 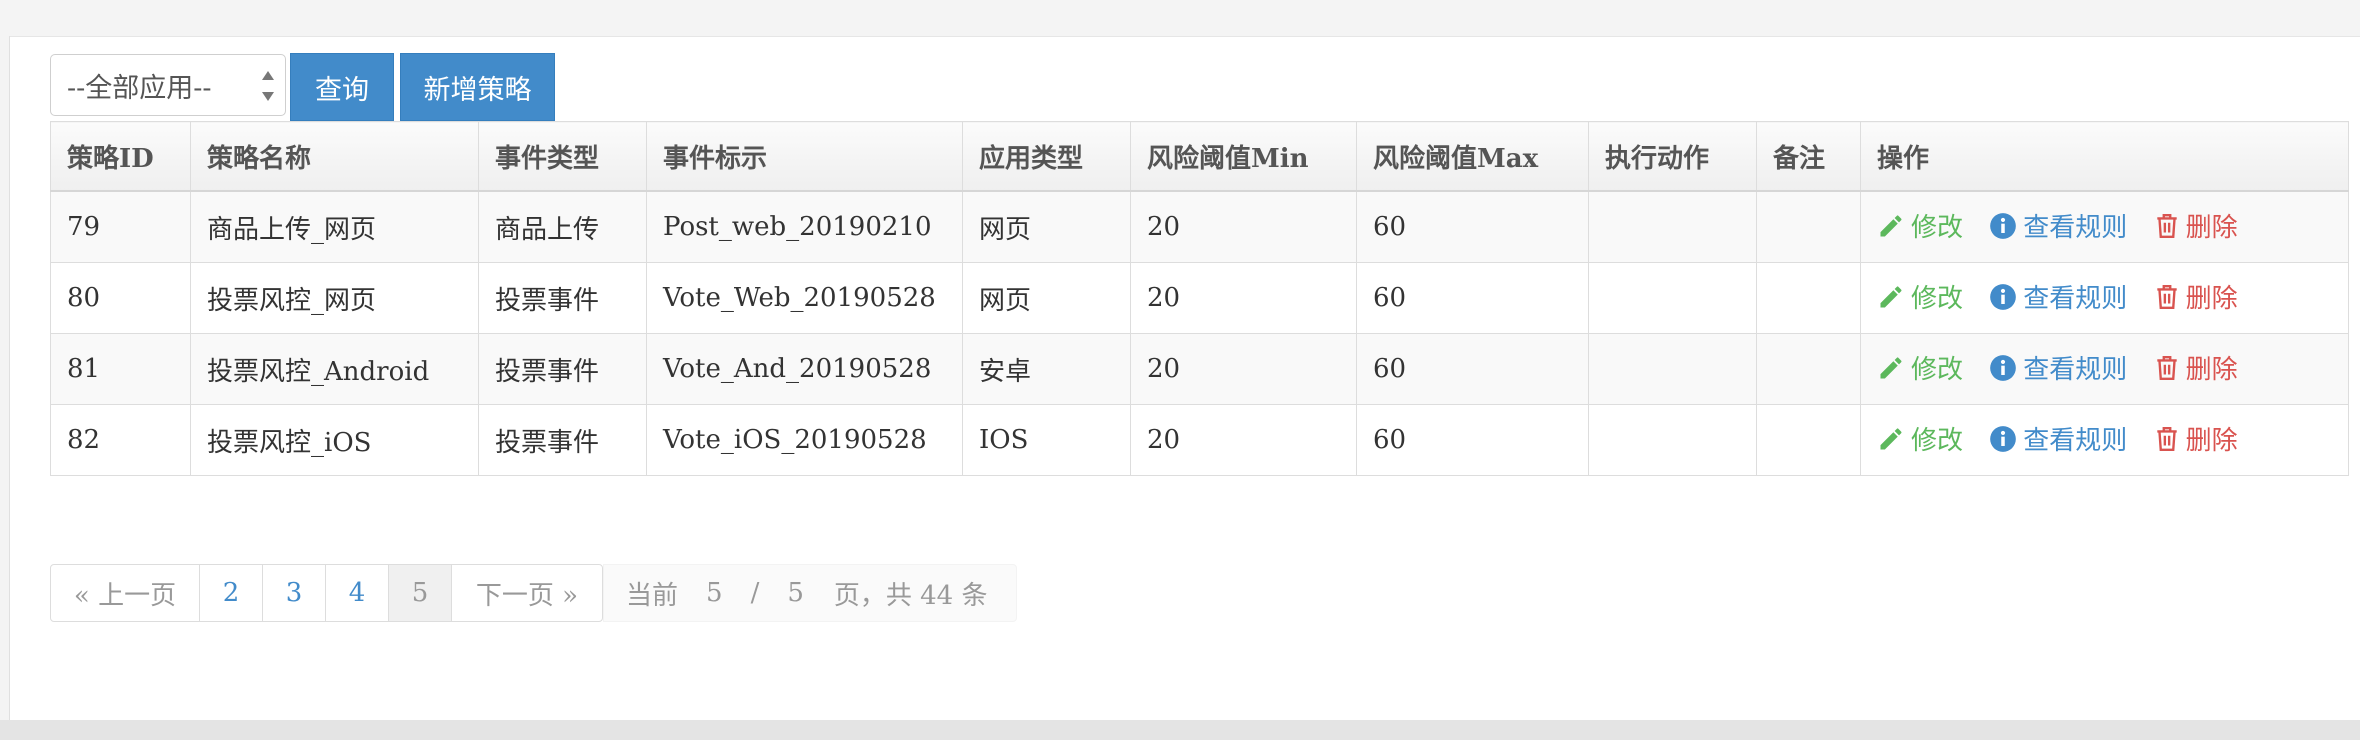 What do you see at coordinates (714, 593) in the screenshot?
I see `page-info-current: 5` at bounding box center [714, 593].